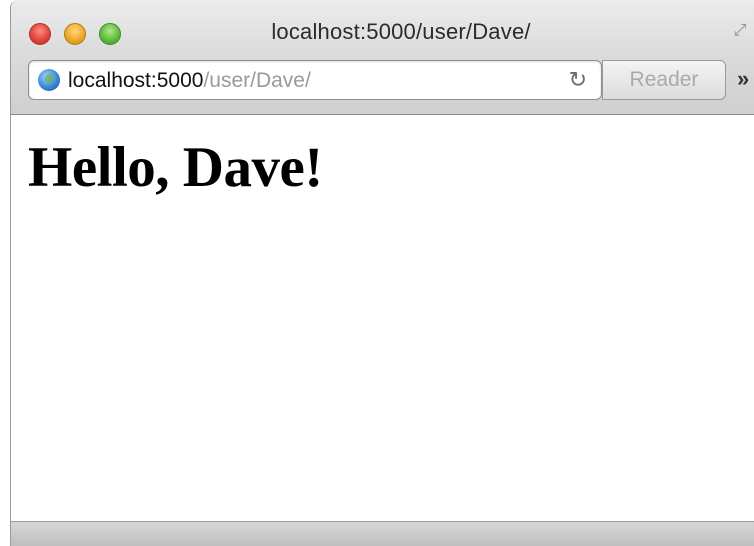 The image size is (754, 546). I want to click on globe-icon, so click(49, 80).